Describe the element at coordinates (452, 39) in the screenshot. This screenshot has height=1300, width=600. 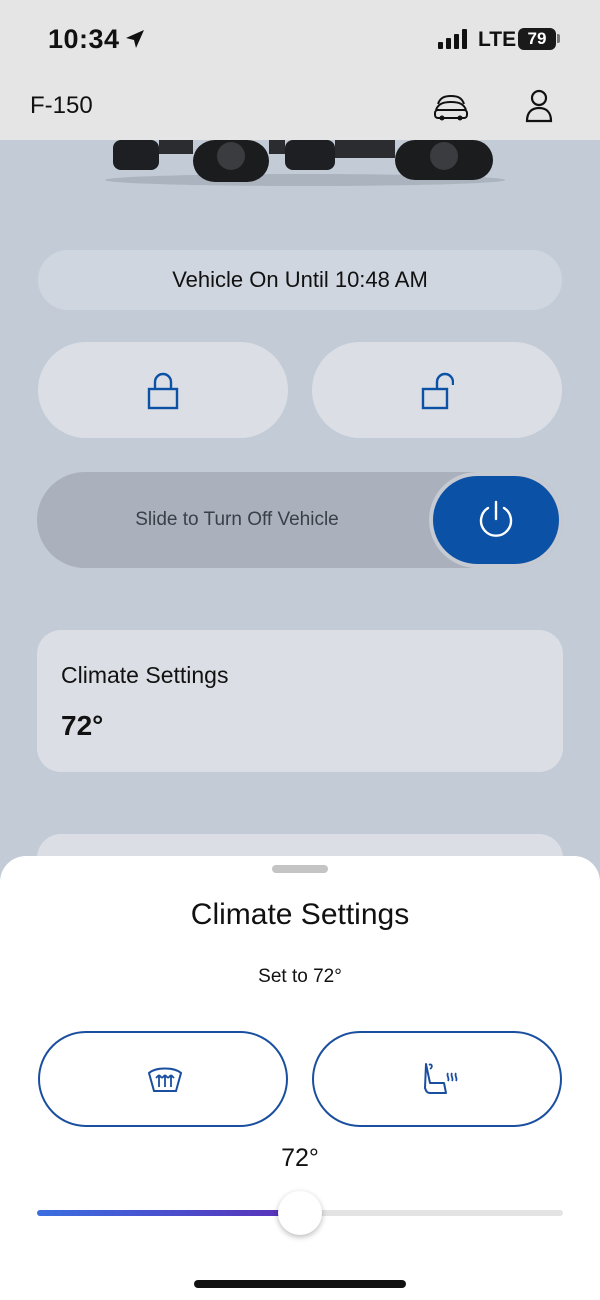
I see `cellular-signal-icon` at that location.